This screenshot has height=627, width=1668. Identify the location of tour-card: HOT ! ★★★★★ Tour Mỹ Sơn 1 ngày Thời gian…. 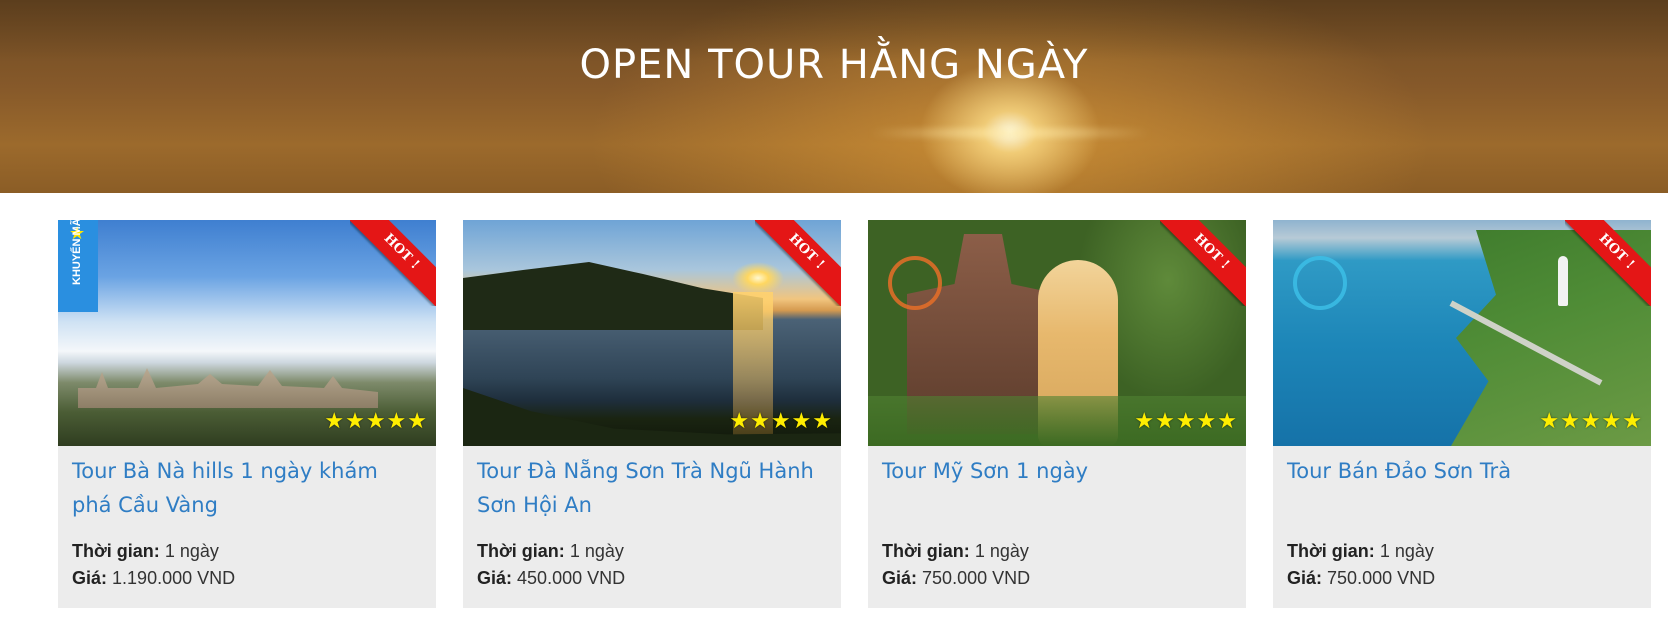
(1057, 414).